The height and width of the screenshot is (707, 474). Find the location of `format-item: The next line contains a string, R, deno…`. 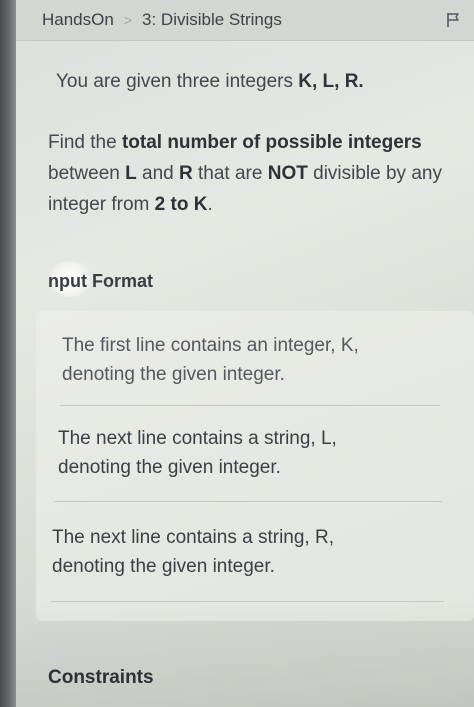

format-item: The next line contains a string, R, deno… is located at coordinates (193, 552).